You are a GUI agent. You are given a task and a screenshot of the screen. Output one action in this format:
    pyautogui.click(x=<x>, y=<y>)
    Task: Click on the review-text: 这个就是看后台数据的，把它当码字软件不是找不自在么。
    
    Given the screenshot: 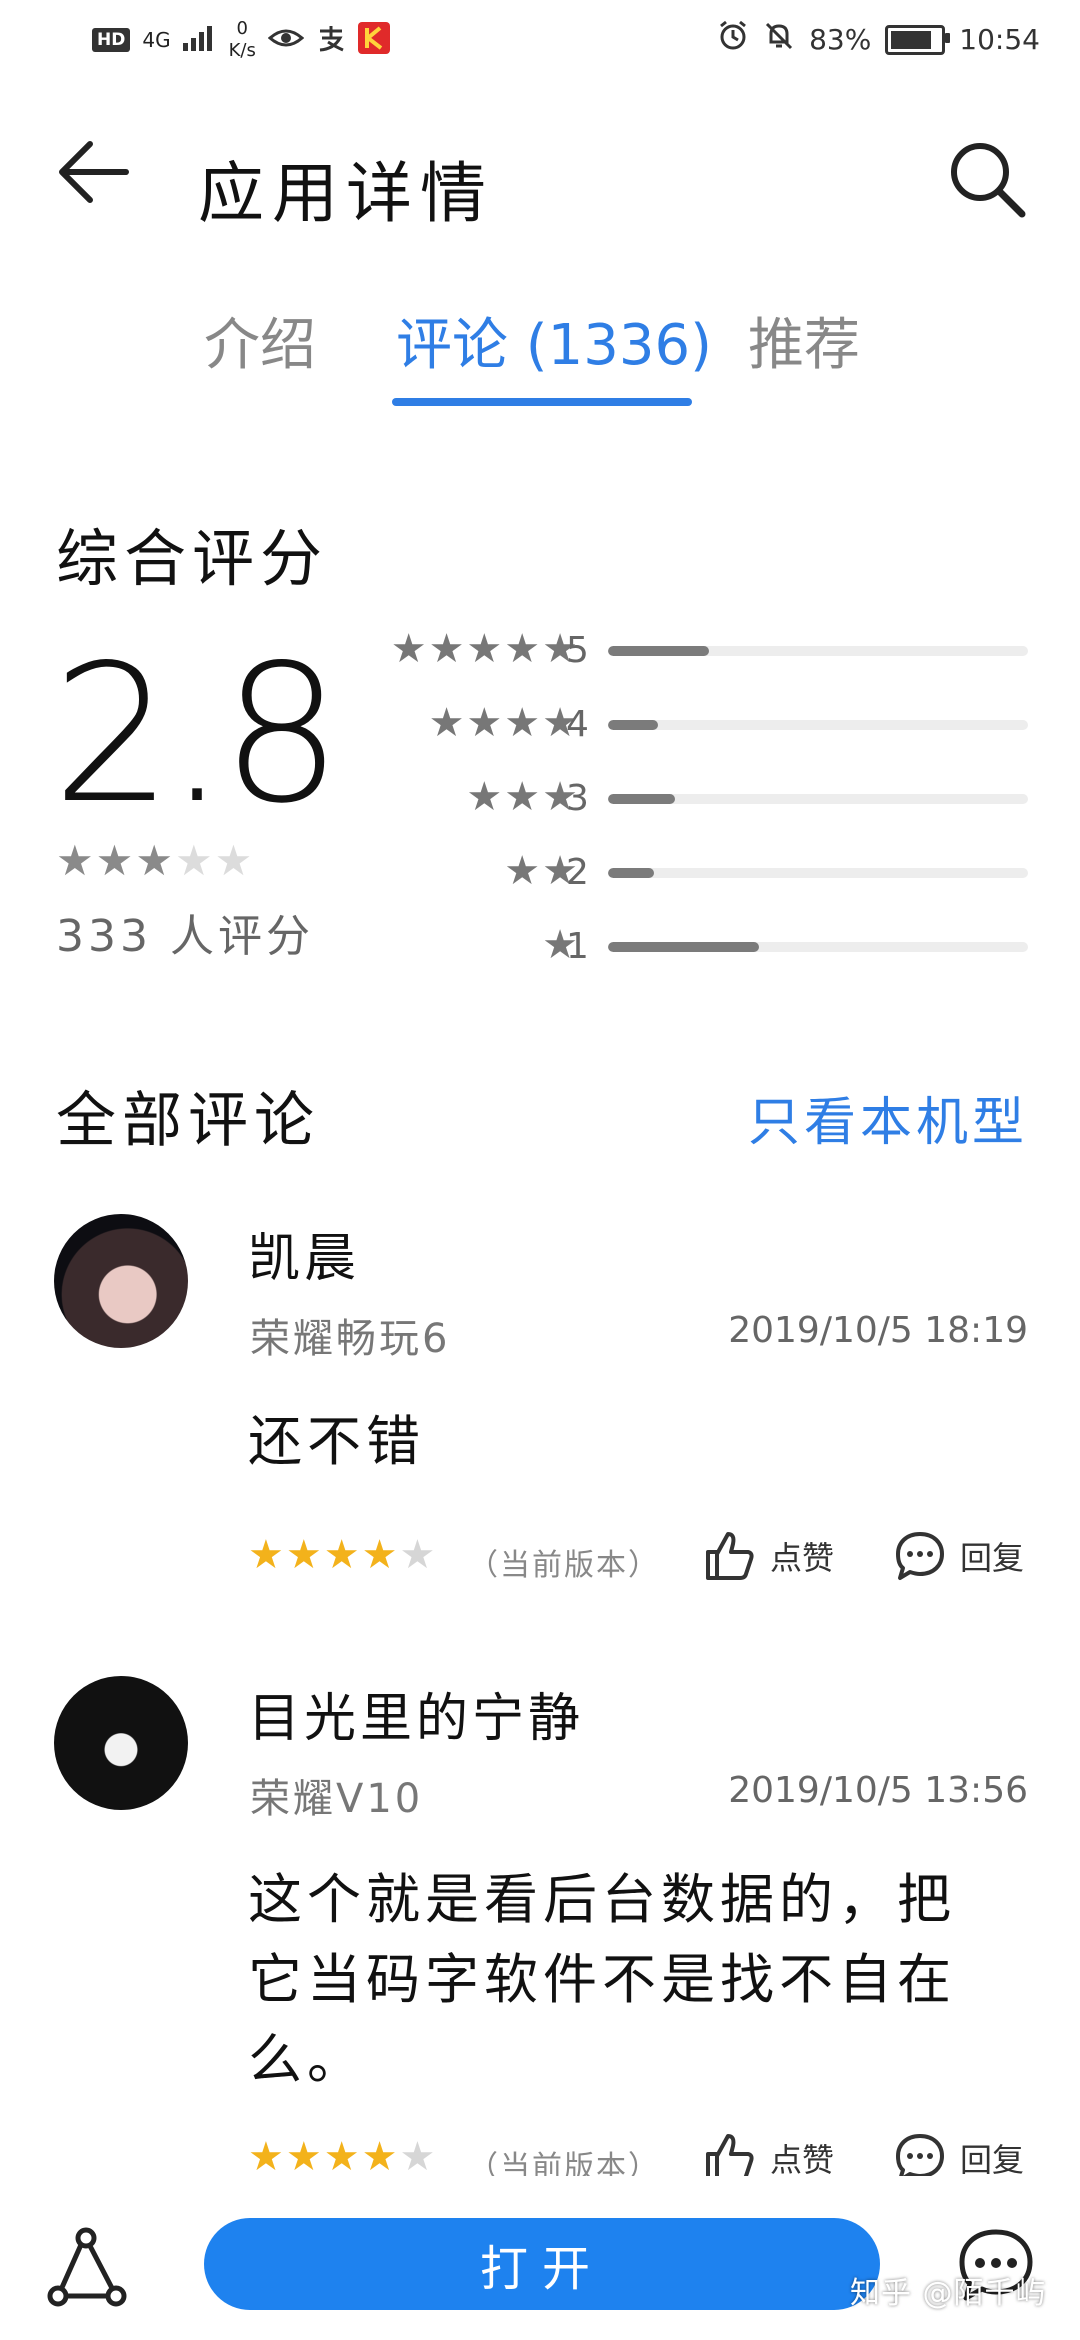 What is the action you would take?
    pyautogui.click(x=602, y=1979)
    